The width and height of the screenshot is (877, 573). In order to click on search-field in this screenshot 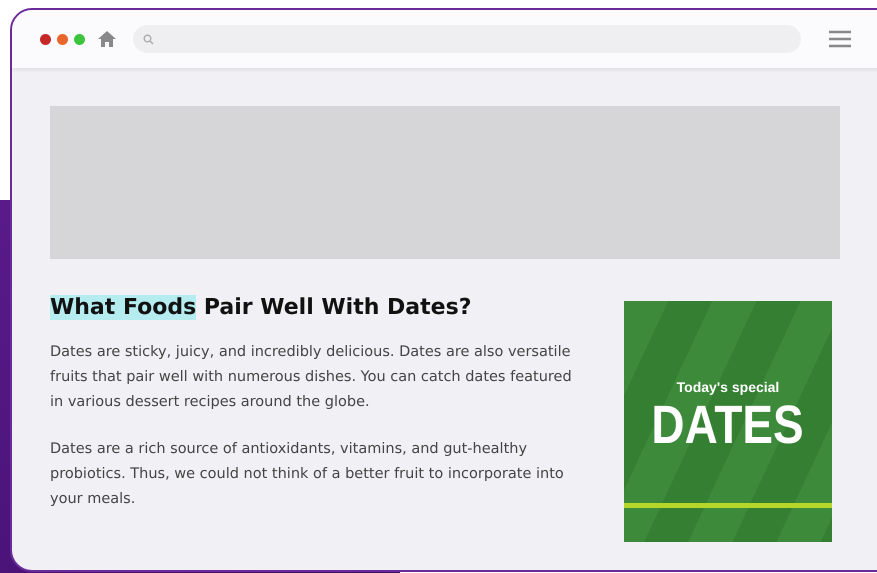, I will do `click(467, 39)`.